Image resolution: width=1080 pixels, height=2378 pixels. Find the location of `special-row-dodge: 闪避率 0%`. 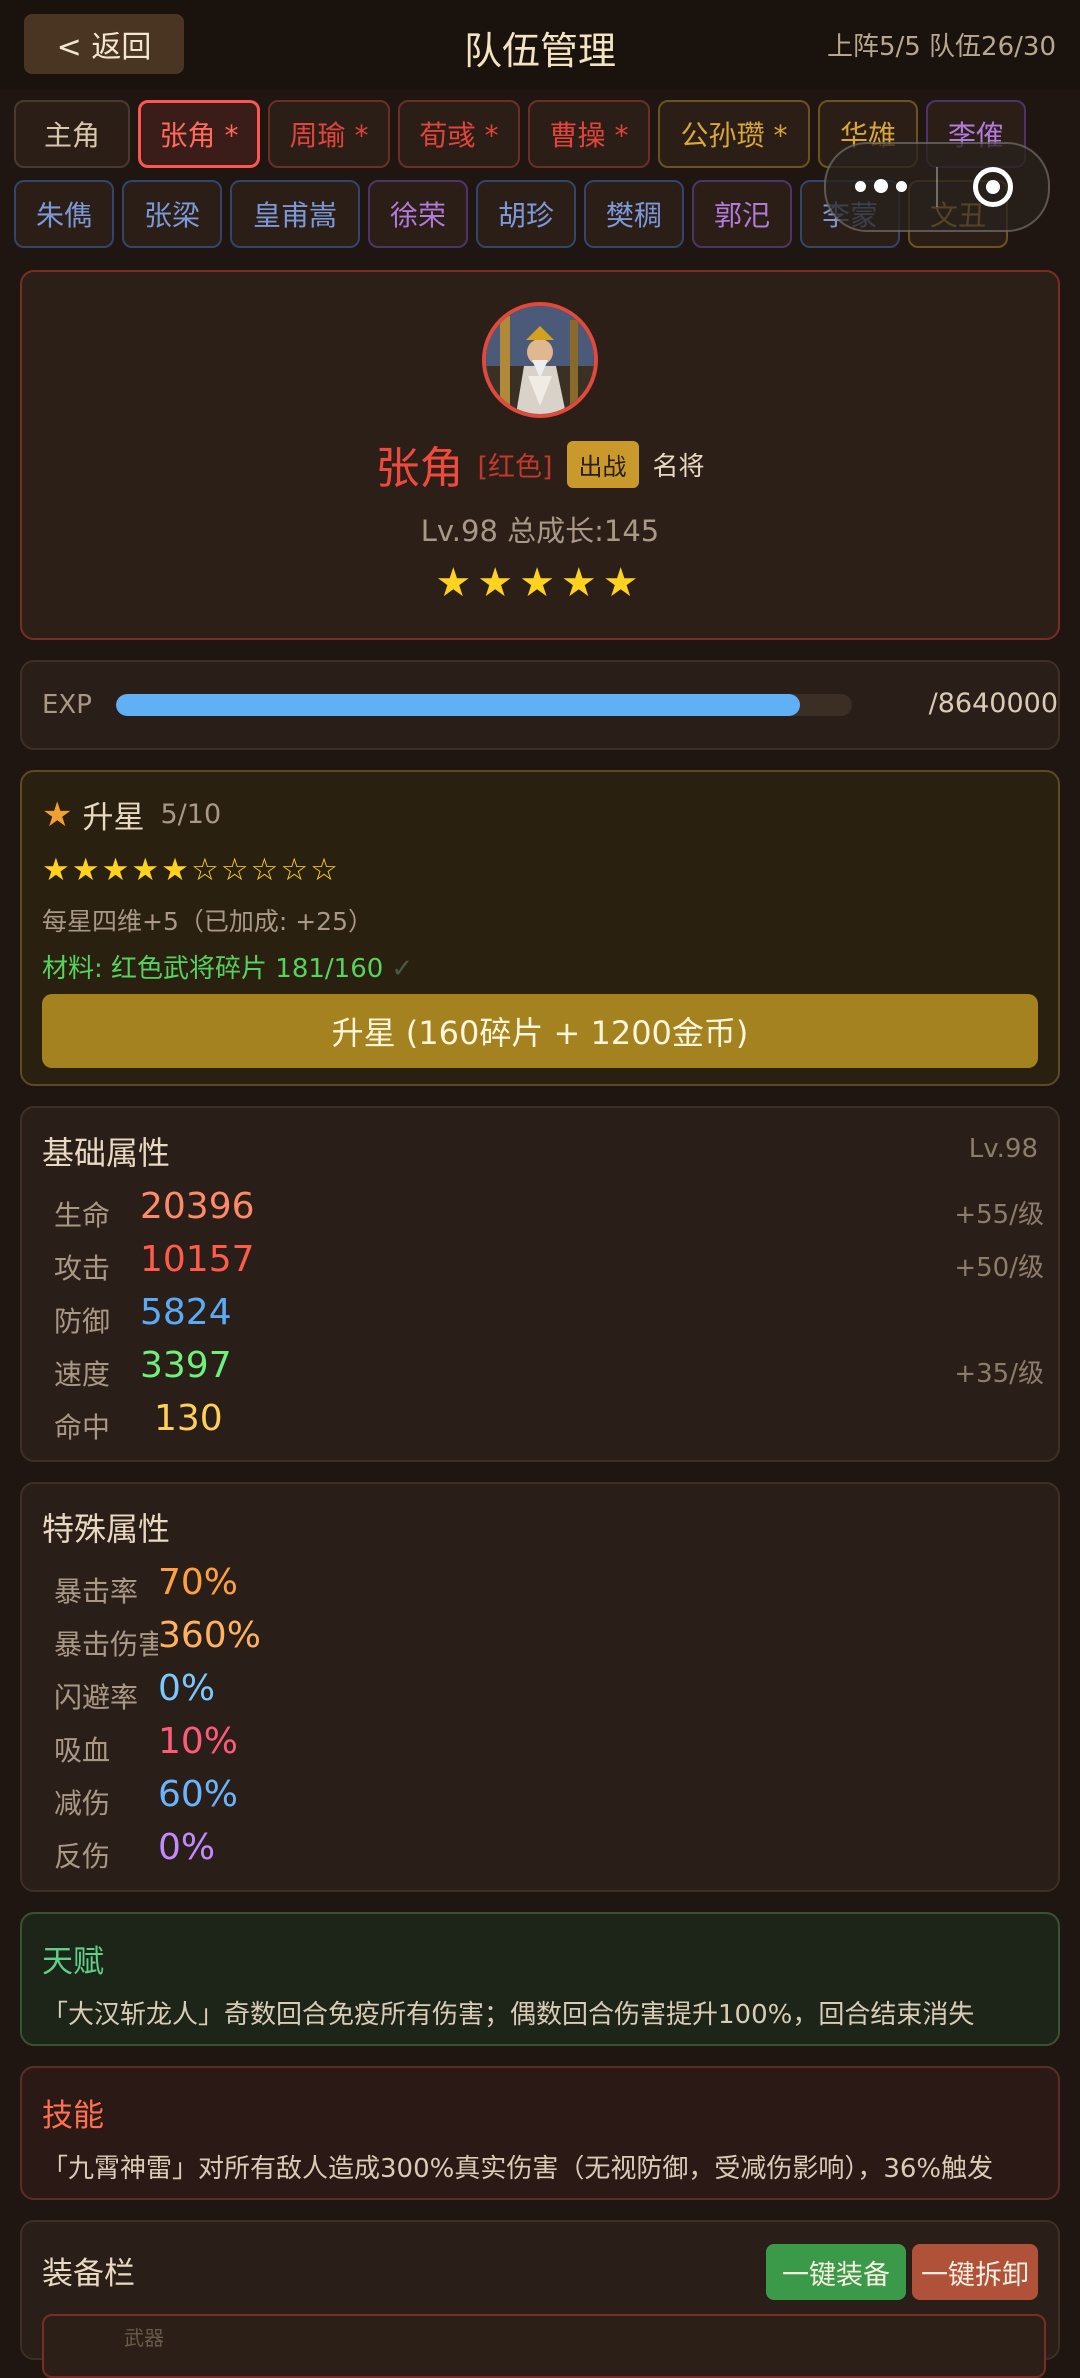

special-row-dodge: 闪避率 0% is located at coordinates (354, 1693).